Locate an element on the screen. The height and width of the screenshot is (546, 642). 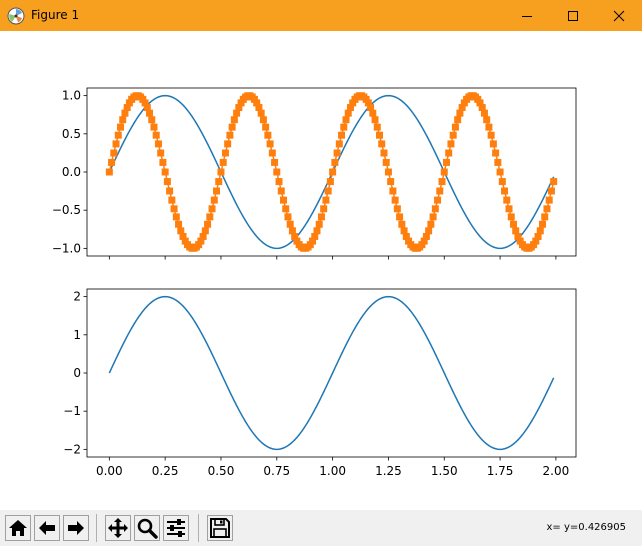
y-tick-label: −0.5 is located at coordinates (66, 210).